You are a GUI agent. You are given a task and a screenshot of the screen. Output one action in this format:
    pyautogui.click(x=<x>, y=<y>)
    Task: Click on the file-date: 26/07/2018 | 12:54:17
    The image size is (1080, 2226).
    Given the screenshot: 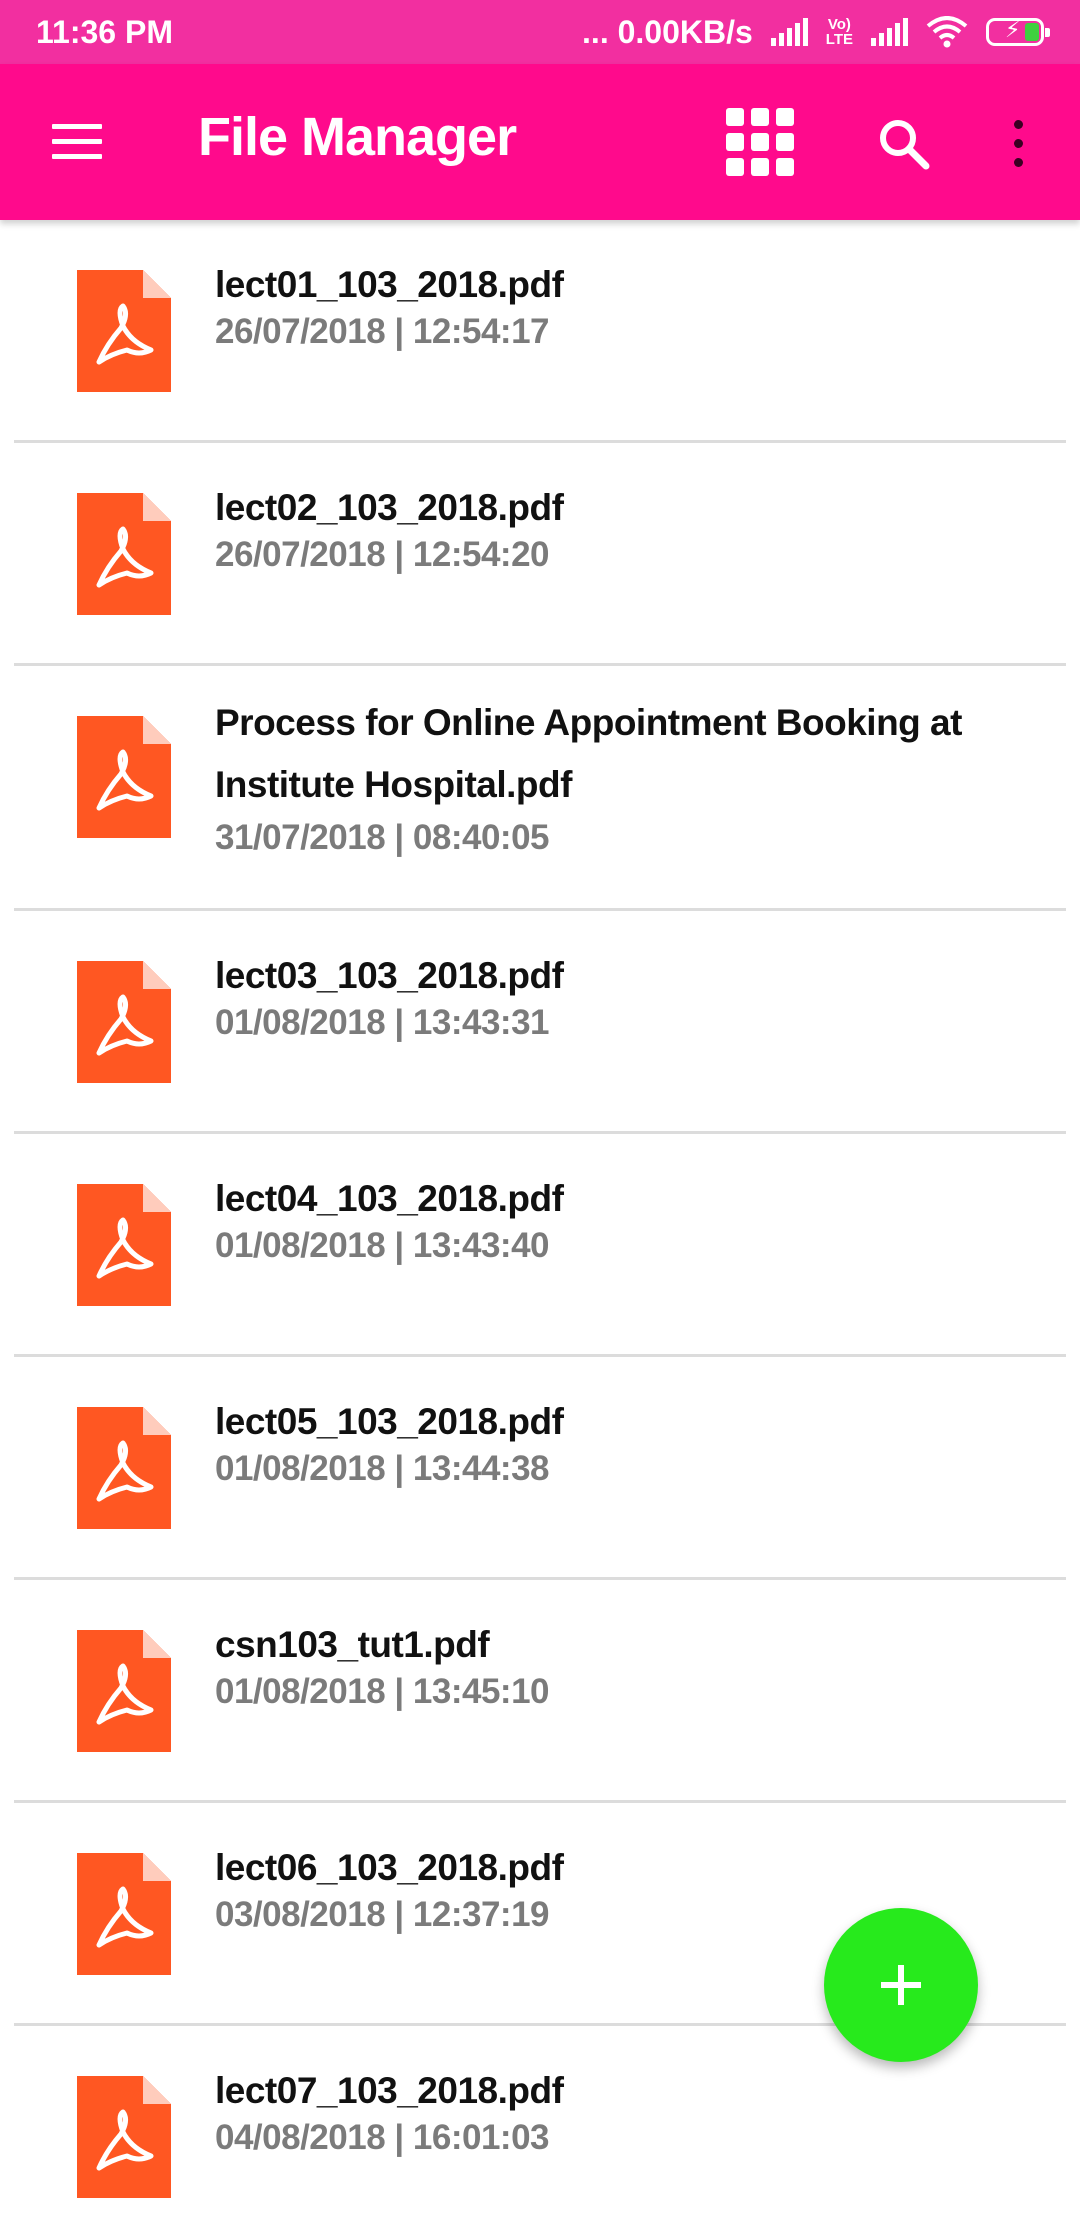 What is the action you would take?
    pyautogui.click(x=382, y=331)
    